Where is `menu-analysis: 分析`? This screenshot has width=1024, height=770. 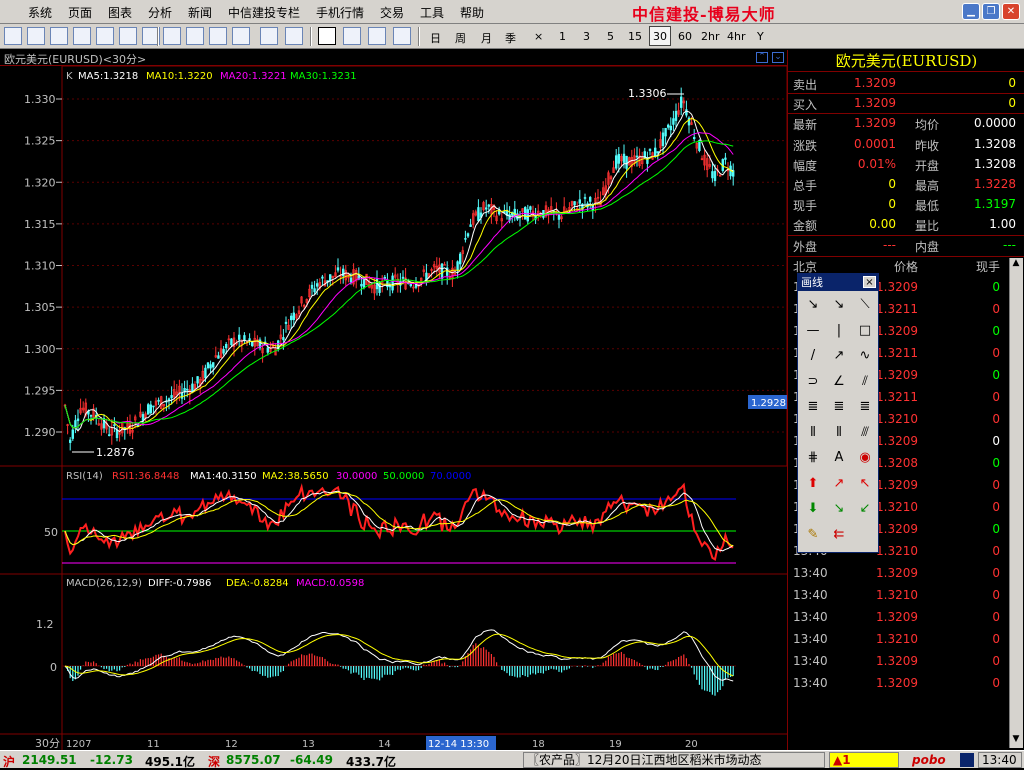
menu-analysis: 分析 is located at coordinates (160, 12).